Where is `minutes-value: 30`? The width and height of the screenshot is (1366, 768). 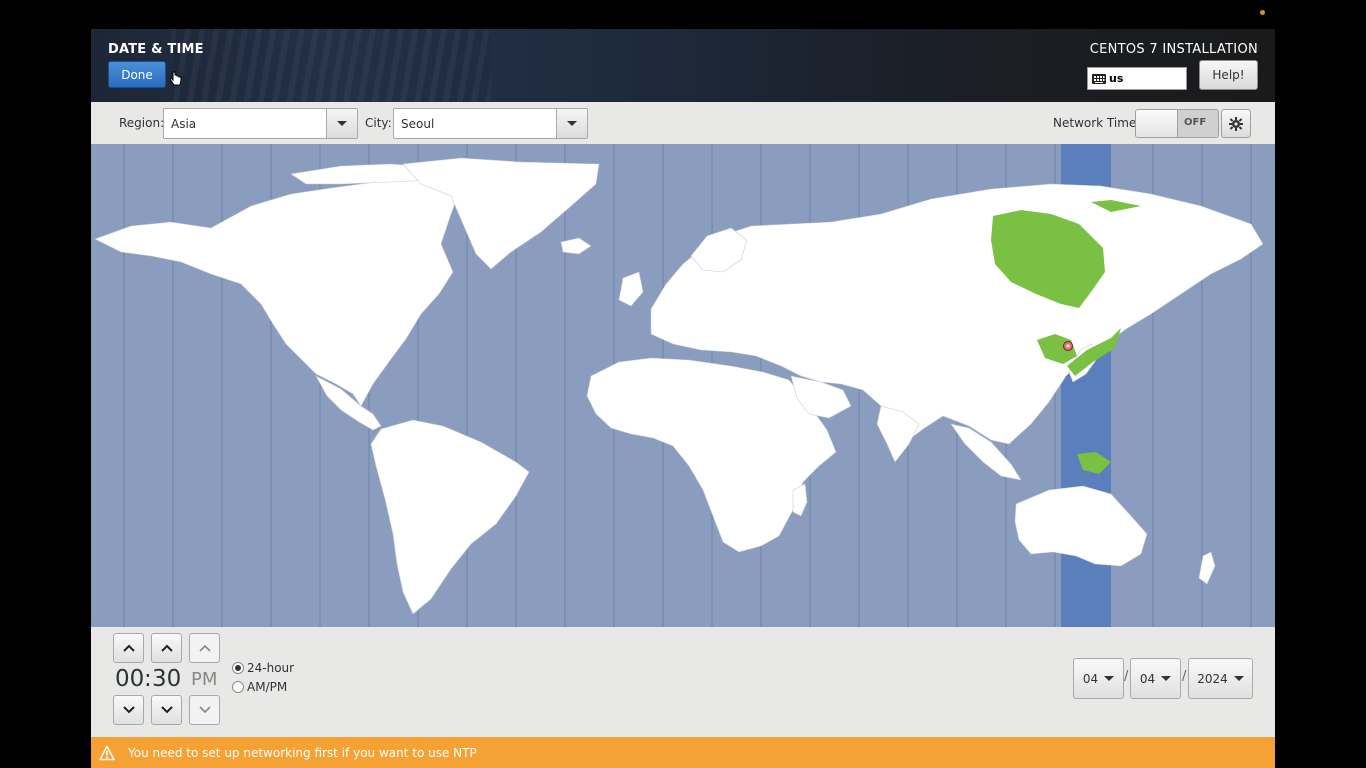
minutes-value: 30 is located at coordinates (167, 679).